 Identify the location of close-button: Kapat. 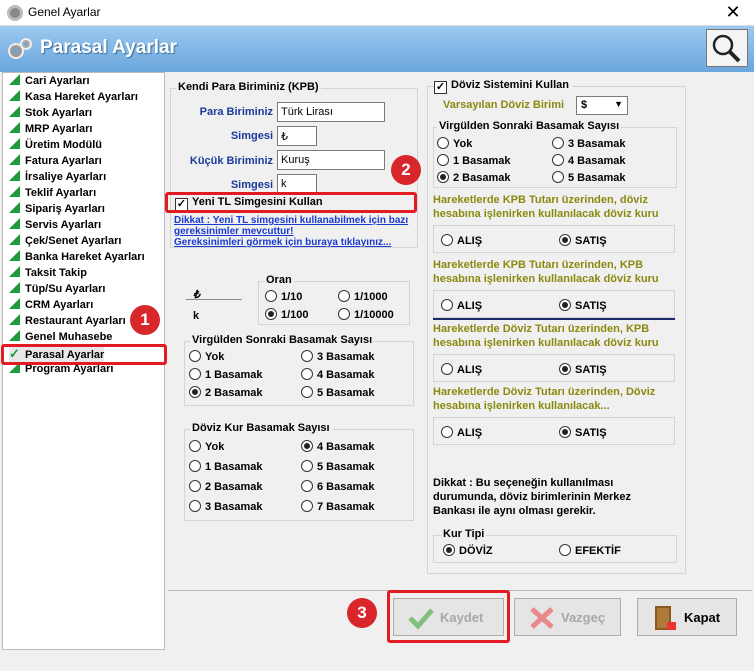
(687, 617).